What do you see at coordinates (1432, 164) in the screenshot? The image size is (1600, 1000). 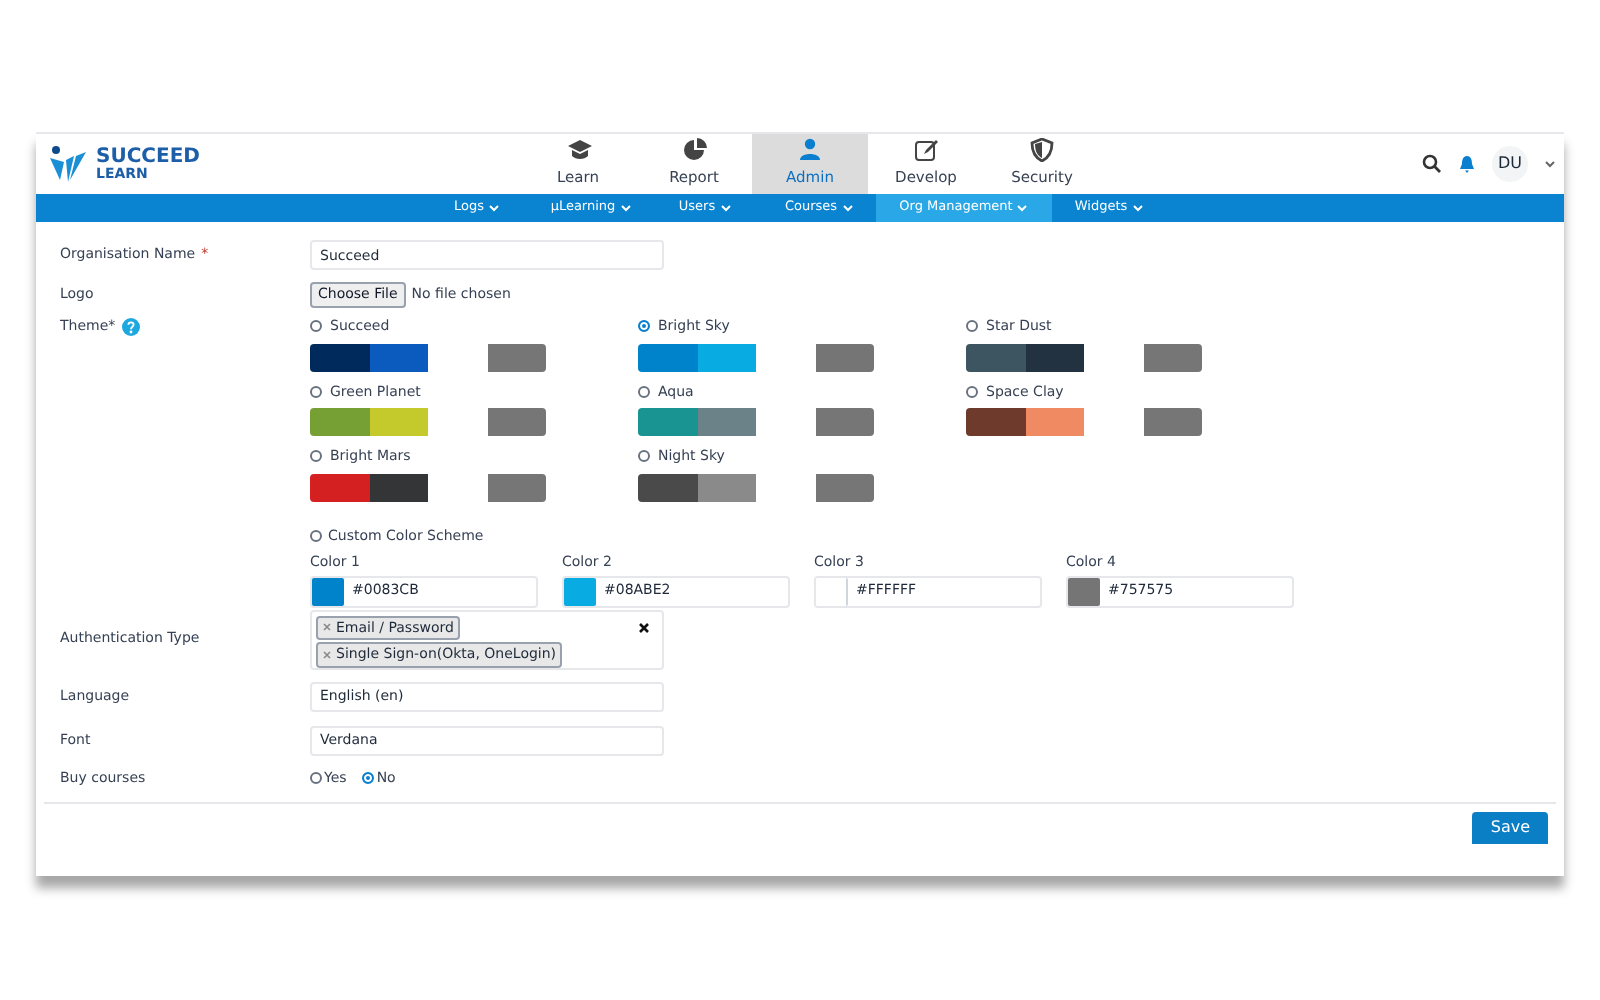 I see `search-icon` at bounding box center [1432, 164].